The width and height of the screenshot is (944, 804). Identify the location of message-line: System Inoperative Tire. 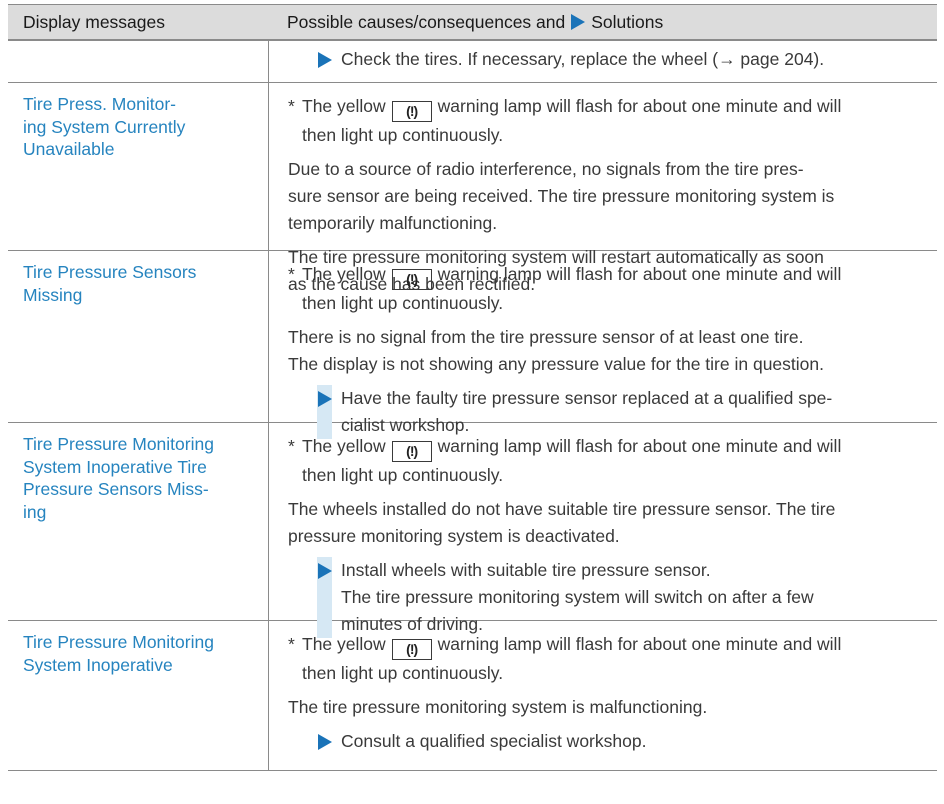
(115, 466).